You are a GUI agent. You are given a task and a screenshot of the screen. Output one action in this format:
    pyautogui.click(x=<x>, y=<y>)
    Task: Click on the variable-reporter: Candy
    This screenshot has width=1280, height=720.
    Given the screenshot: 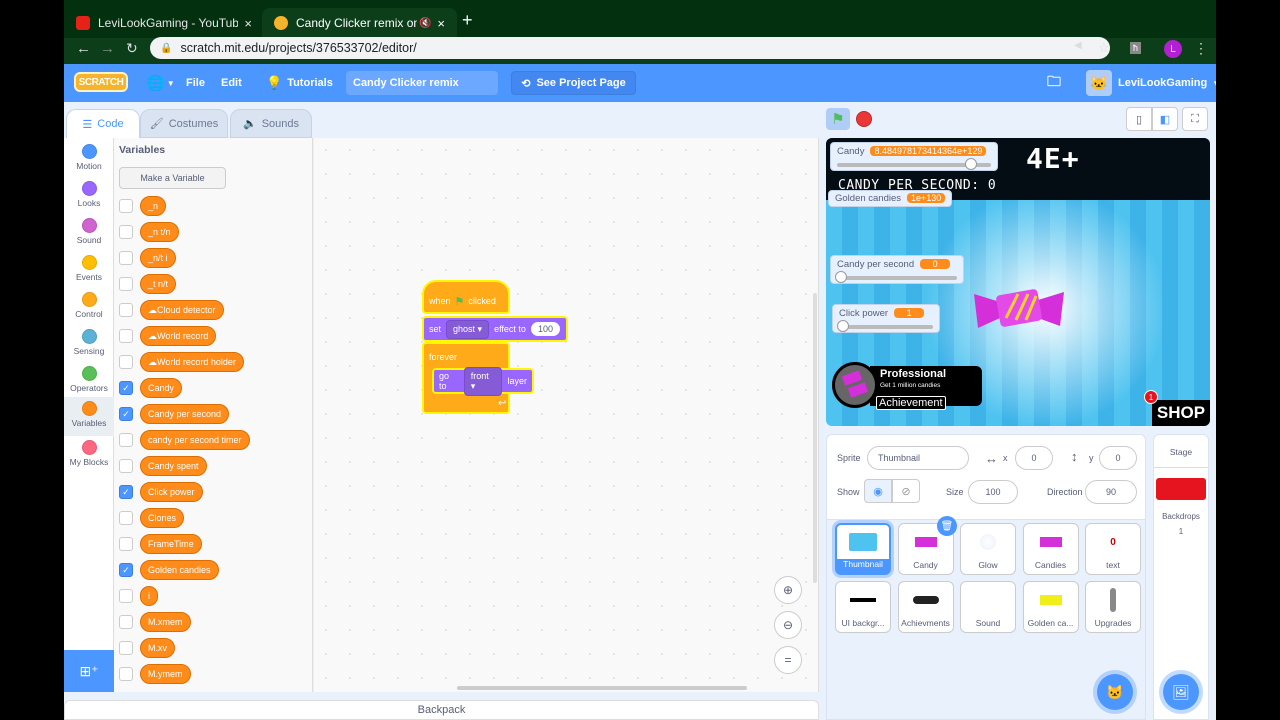 What is the action you would take?
    pyautogui.click(x=161, y=388)
    